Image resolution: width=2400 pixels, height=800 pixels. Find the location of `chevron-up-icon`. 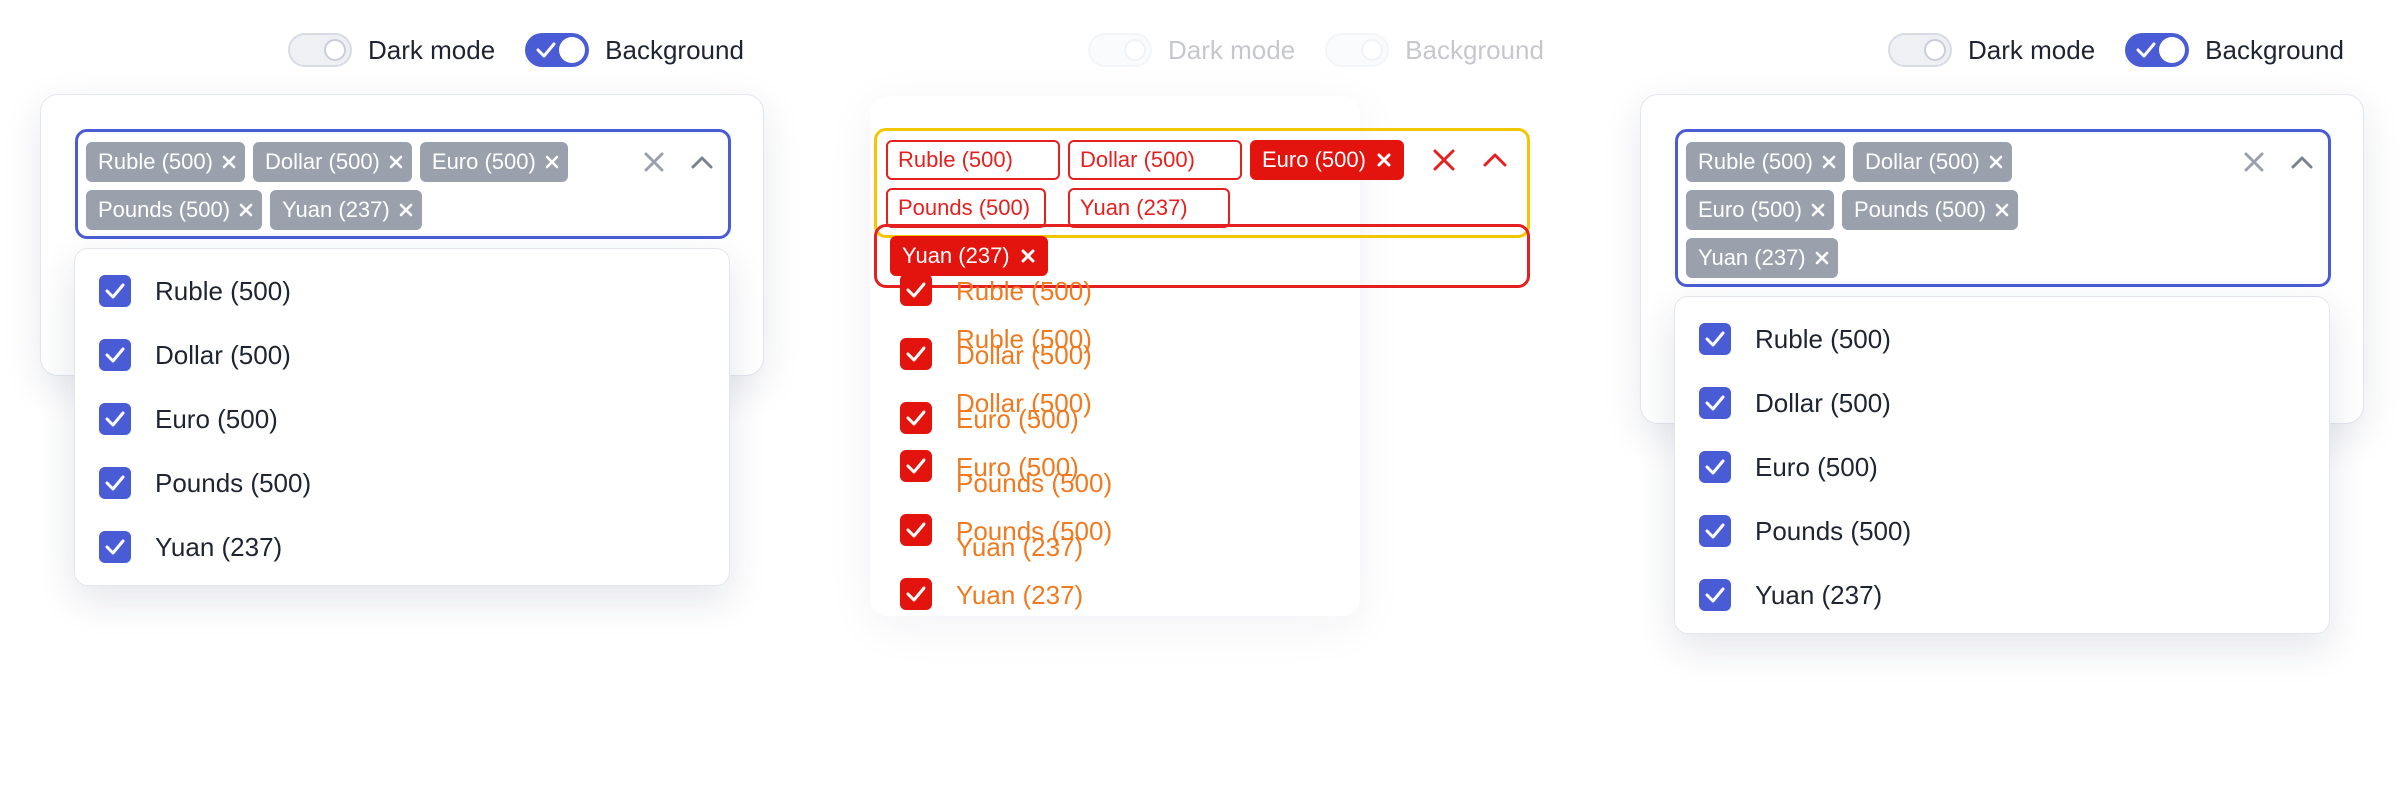

chevron-up-icon is located at coordinates (1495, 159).